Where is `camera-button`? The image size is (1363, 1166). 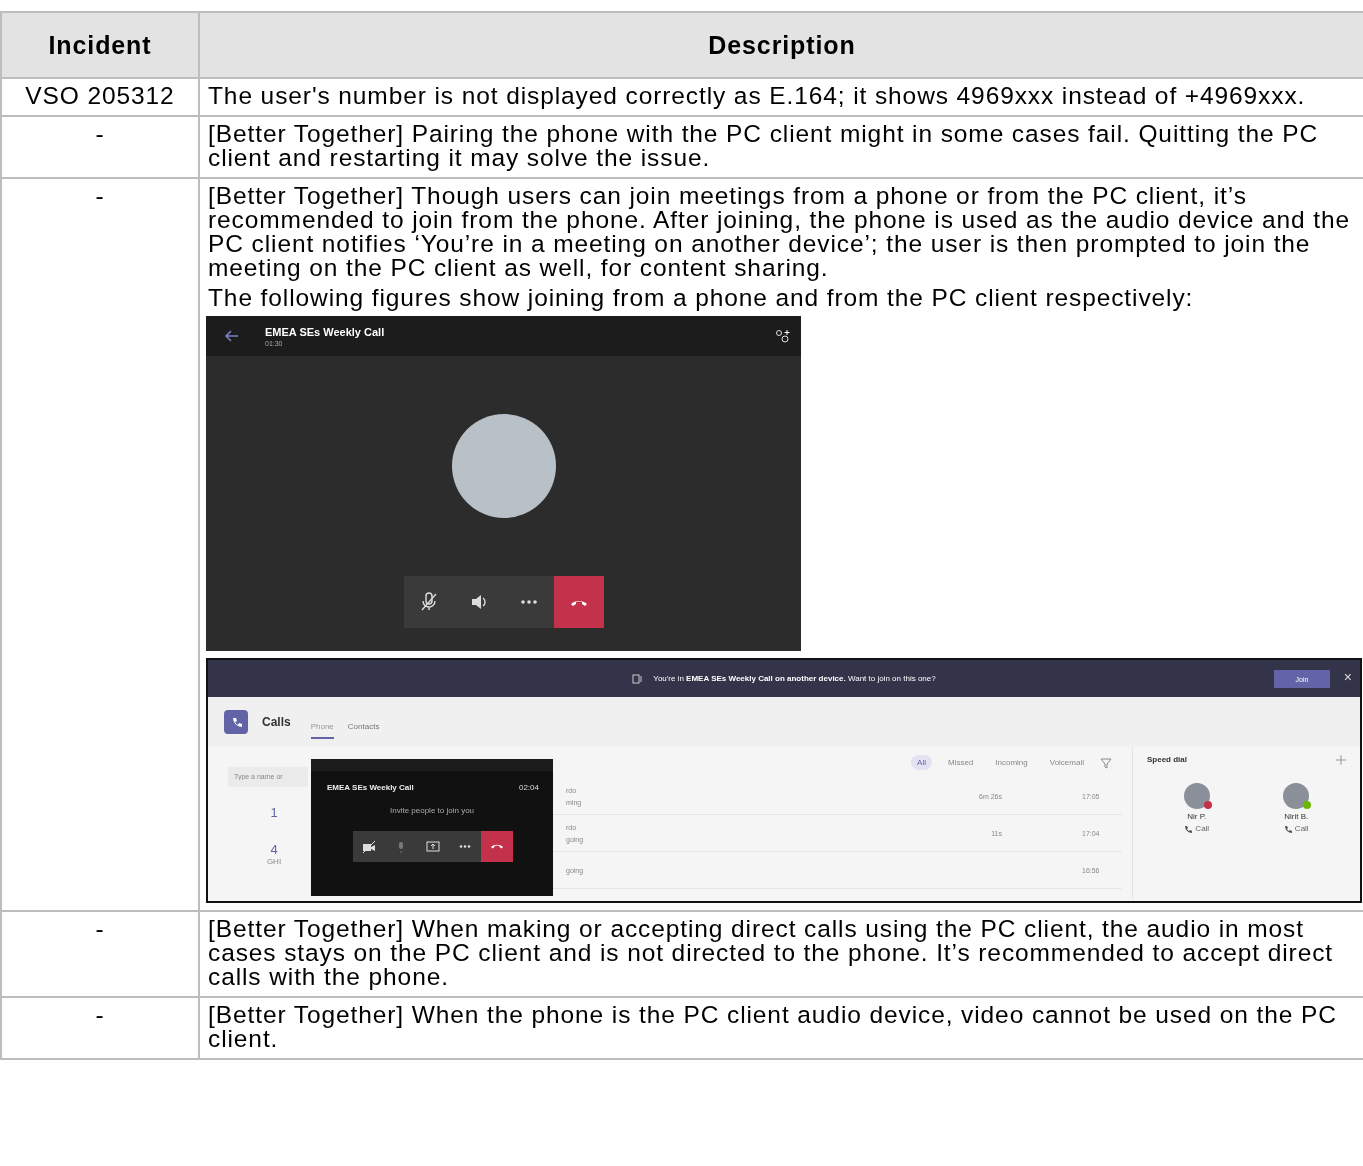
camera-button is located at coordinates (369, 846).